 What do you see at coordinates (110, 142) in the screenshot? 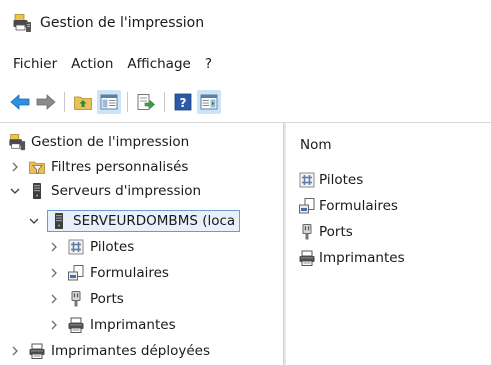
I see `tree-root-label: Gestion de l'impression` at bounding box center [110, 142].